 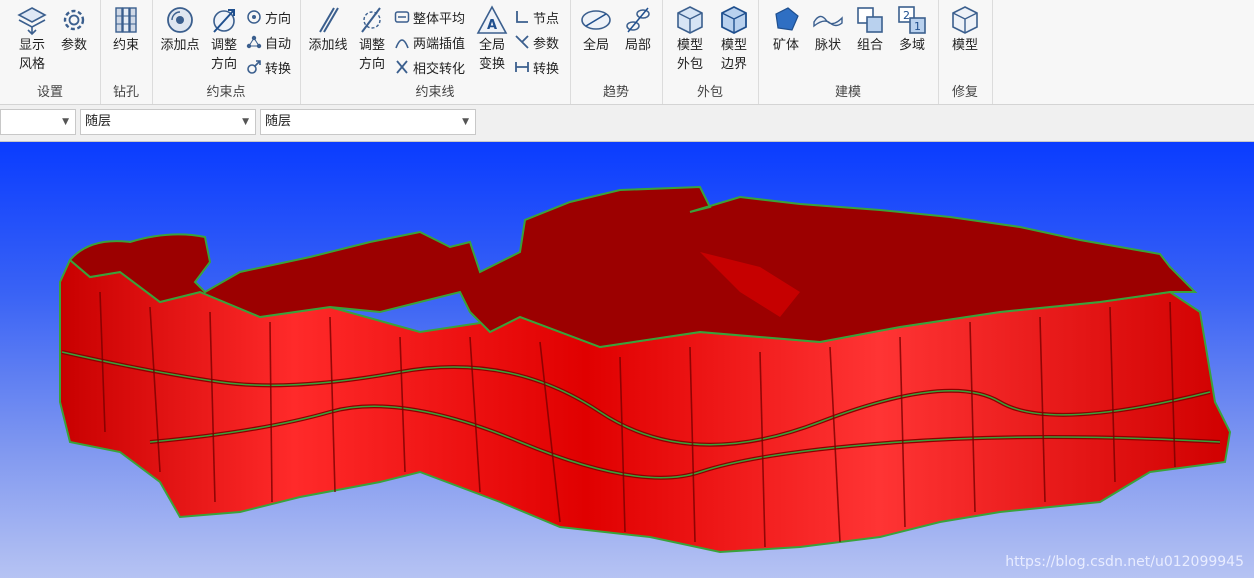 I want to click on line-param-button: 参数, so click(x=536, y=42).